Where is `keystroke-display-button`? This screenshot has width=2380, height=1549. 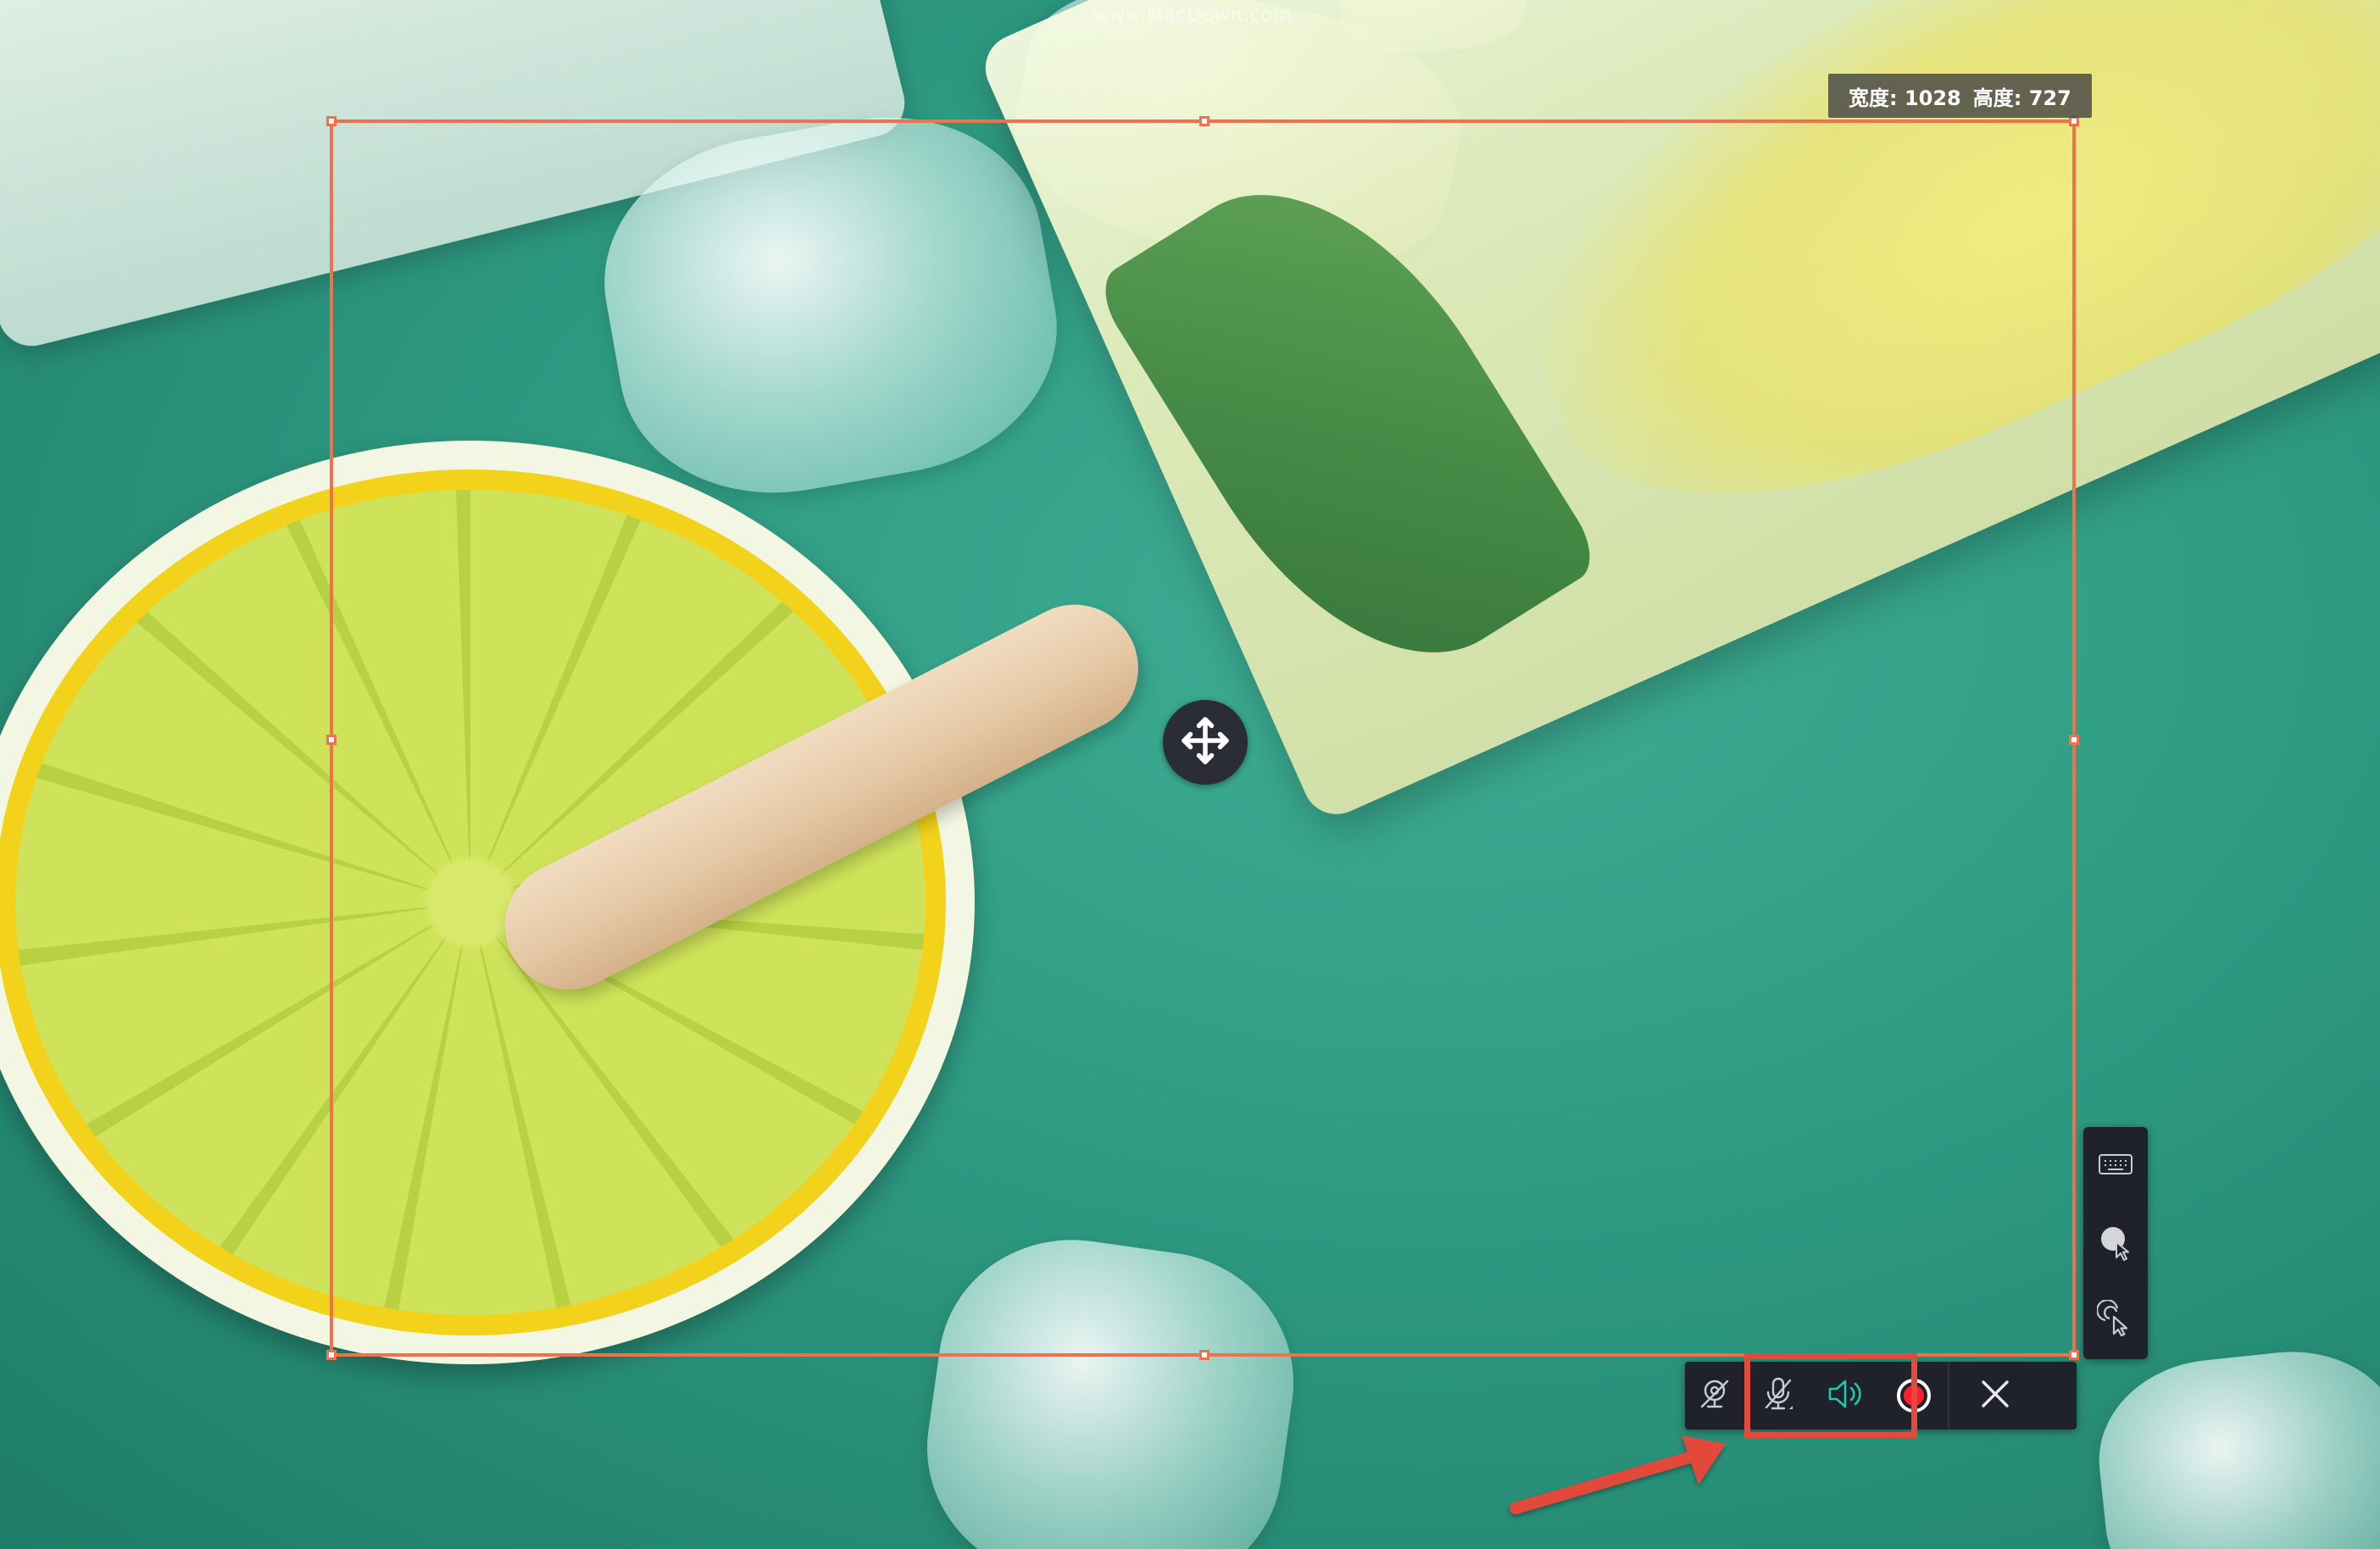 keystroke-display-button is located at coordinates (2115, 1166).